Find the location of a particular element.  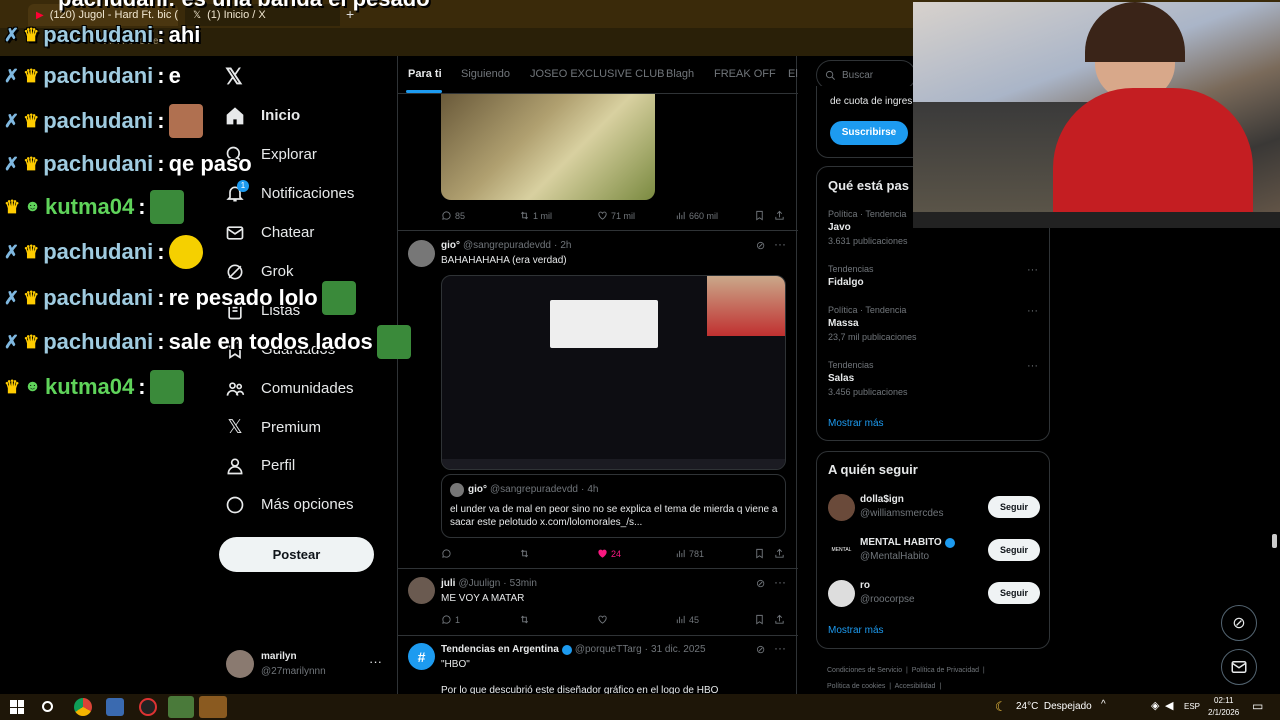

like-button: 24 is located at coordinates (609, 553).